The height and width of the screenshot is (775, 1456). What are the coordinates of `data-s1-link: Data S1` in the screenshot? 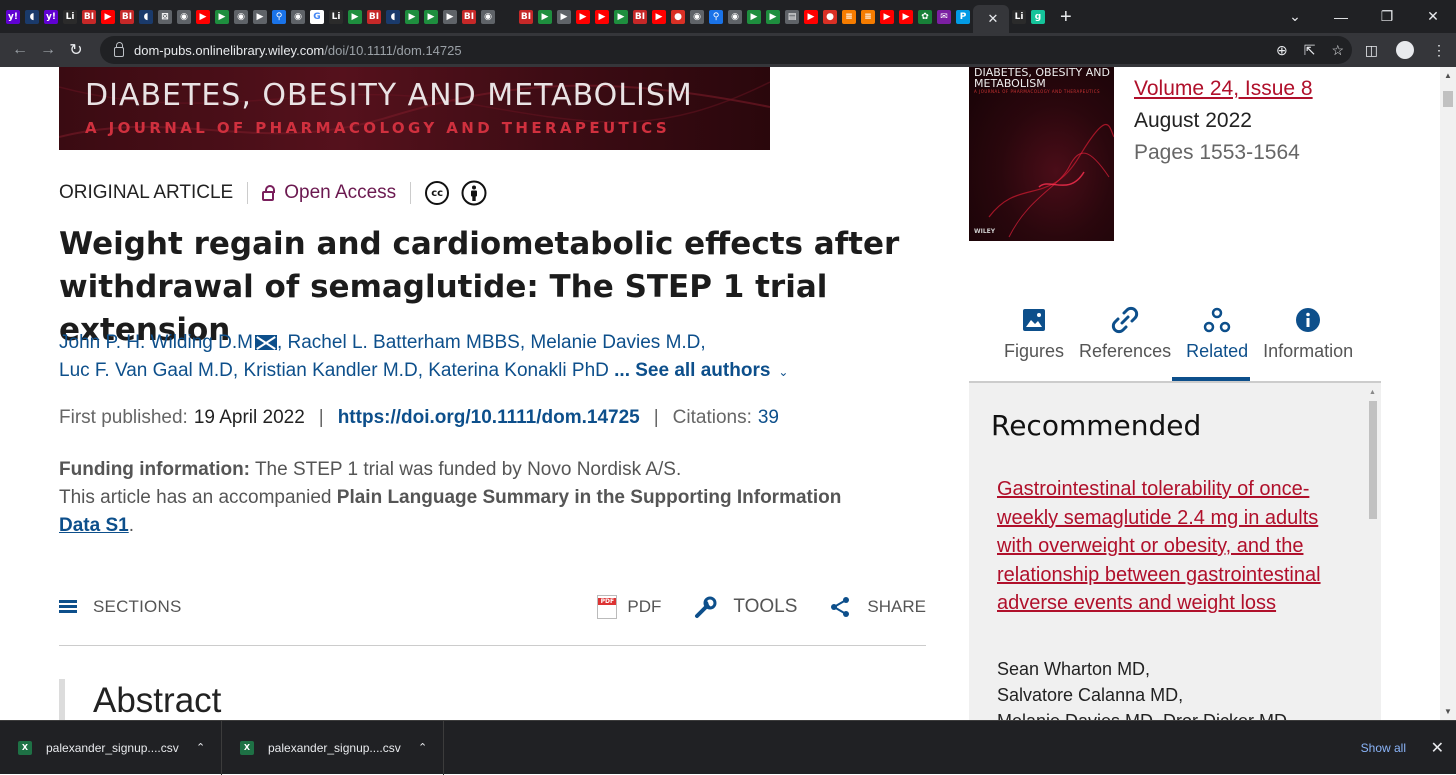 It's located at (94, 525).